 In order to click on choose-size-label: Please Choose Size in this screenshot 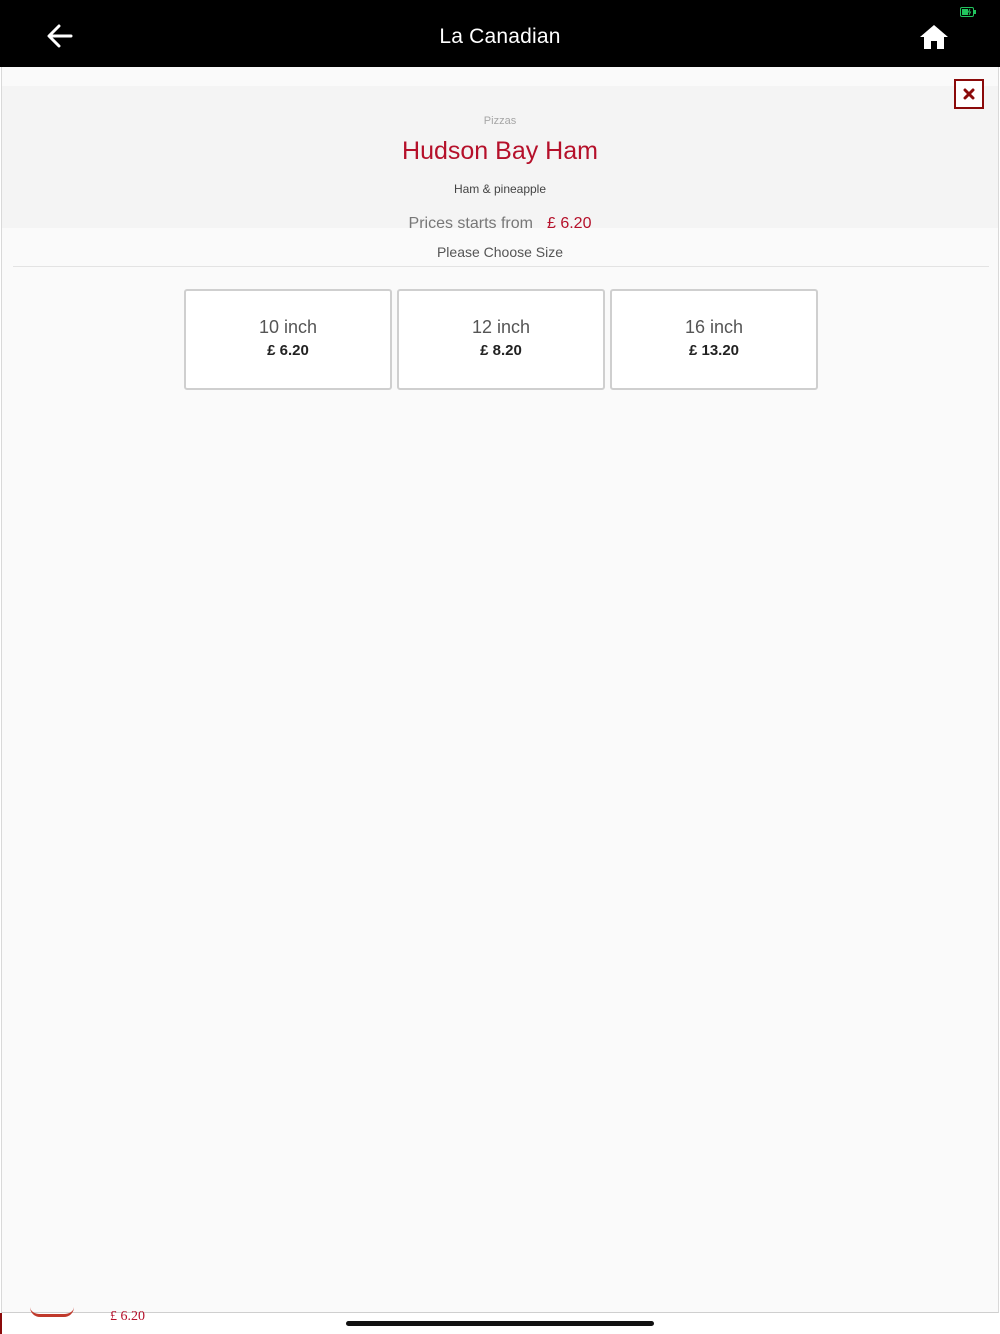, I will do `click(500, 252)`.